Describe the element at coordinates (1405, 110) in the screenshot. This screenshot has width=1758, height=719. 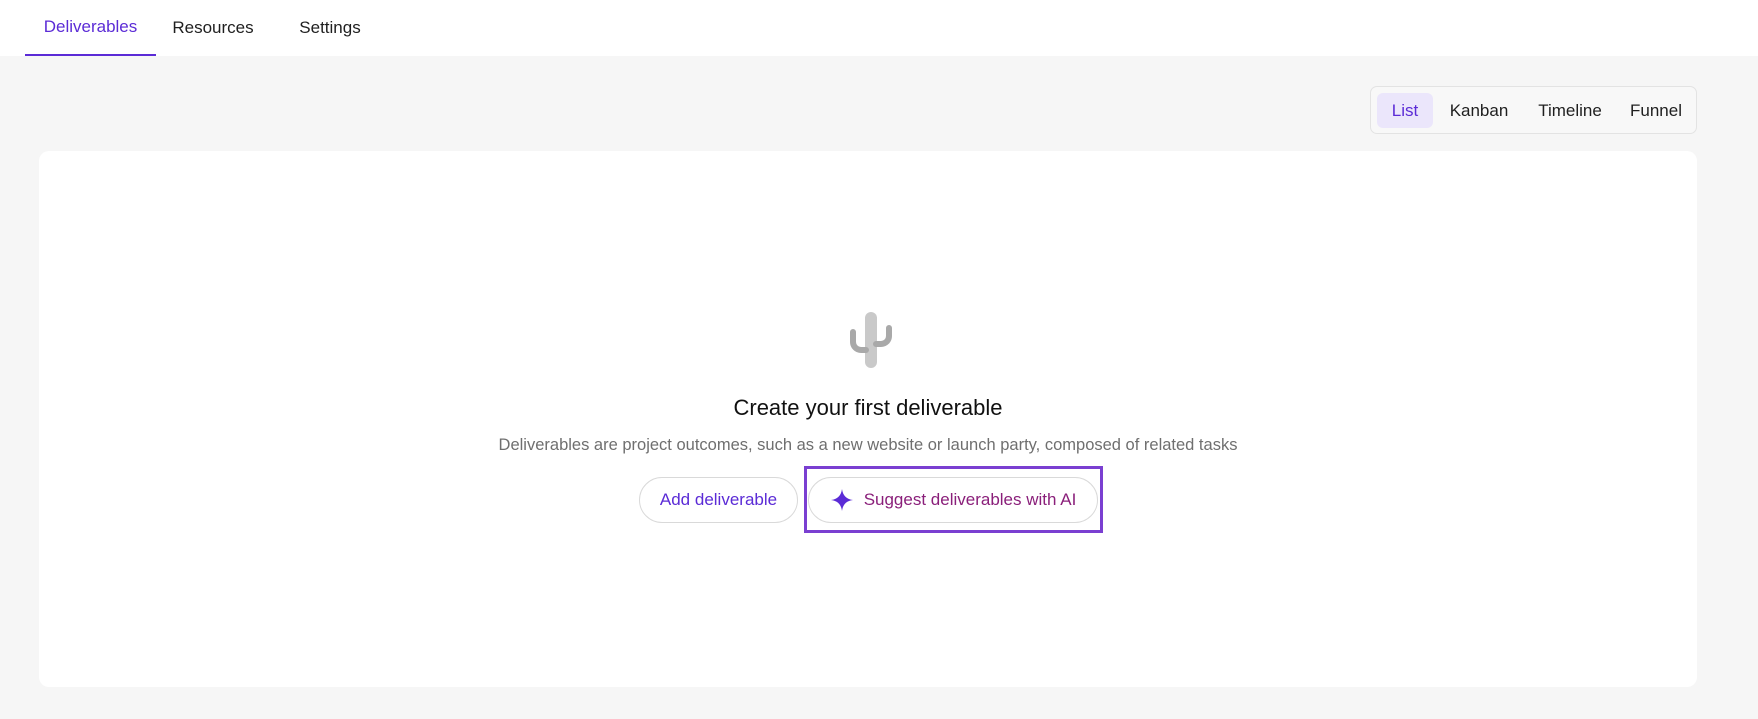
I see `view-list-button: List` at that location.